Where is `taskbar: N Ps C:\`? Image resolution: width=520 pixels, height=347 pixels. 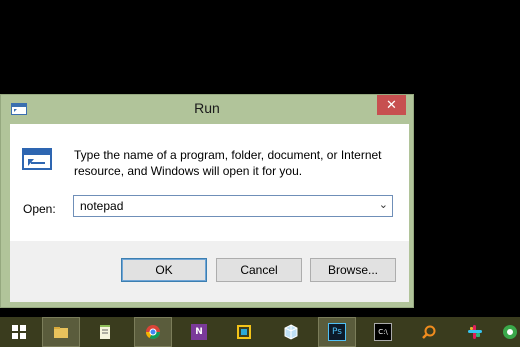 taskbar: N Ps C:\ is located at coordinates (260, 332).